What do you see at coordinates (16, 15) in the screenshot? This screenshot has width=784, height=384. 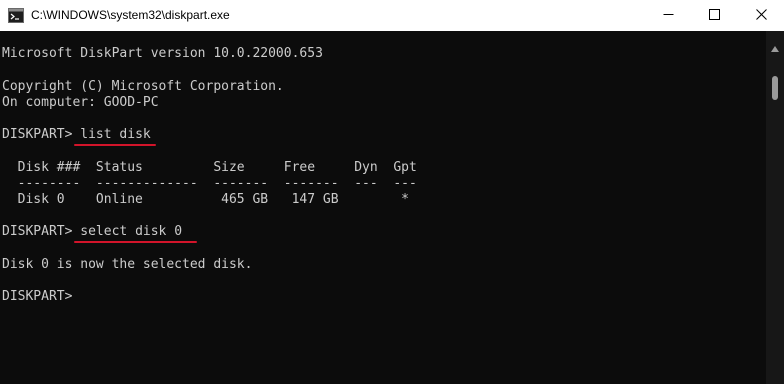 I see `console-icon` at bounding box center [16, 15].